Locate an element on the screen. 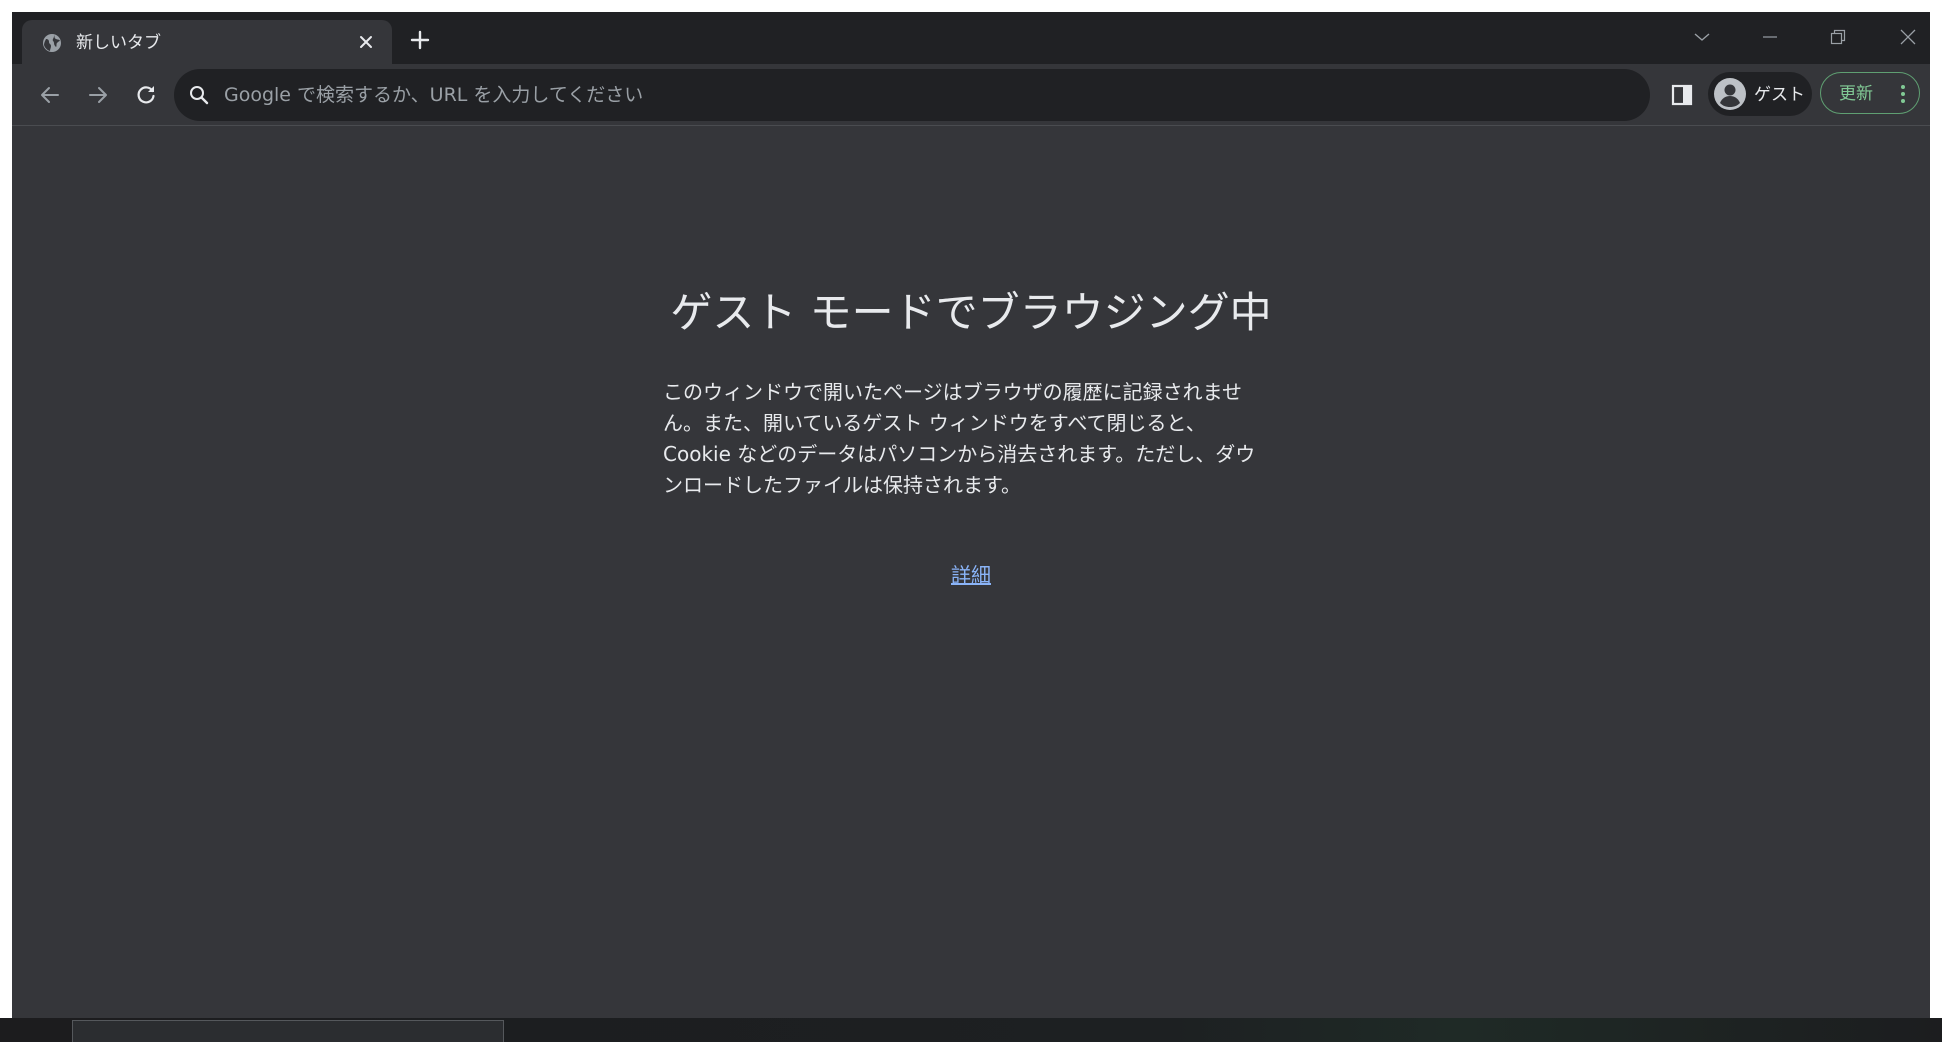  toolbar: ゲスト 更新 is located at coordinates (971, 95).